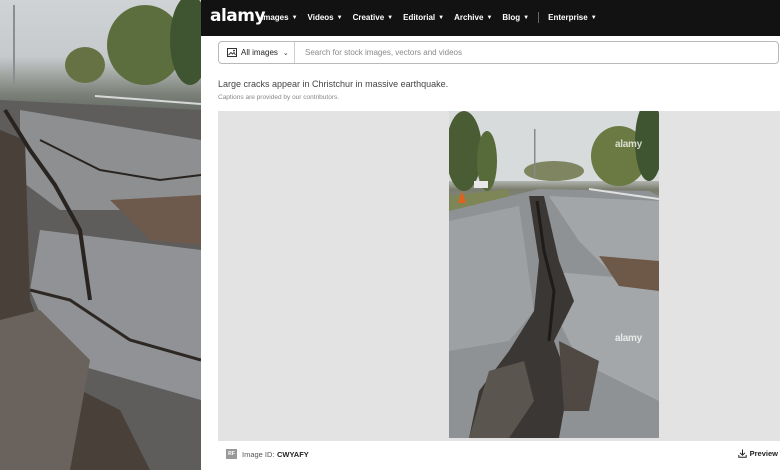 The height and width of the screenshot is (470, 780). I want to click on nav-videos-label: Videos, so click(320, 17).